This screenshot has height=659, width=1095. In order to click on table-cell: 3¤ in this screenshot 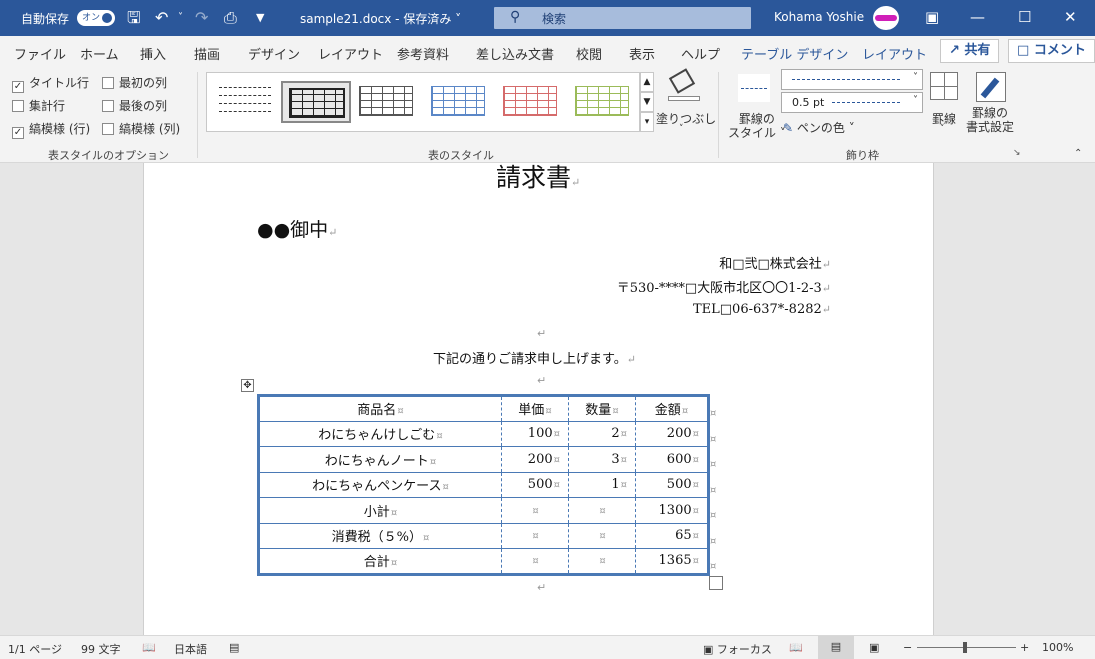, I will do `click(602, 459)`.